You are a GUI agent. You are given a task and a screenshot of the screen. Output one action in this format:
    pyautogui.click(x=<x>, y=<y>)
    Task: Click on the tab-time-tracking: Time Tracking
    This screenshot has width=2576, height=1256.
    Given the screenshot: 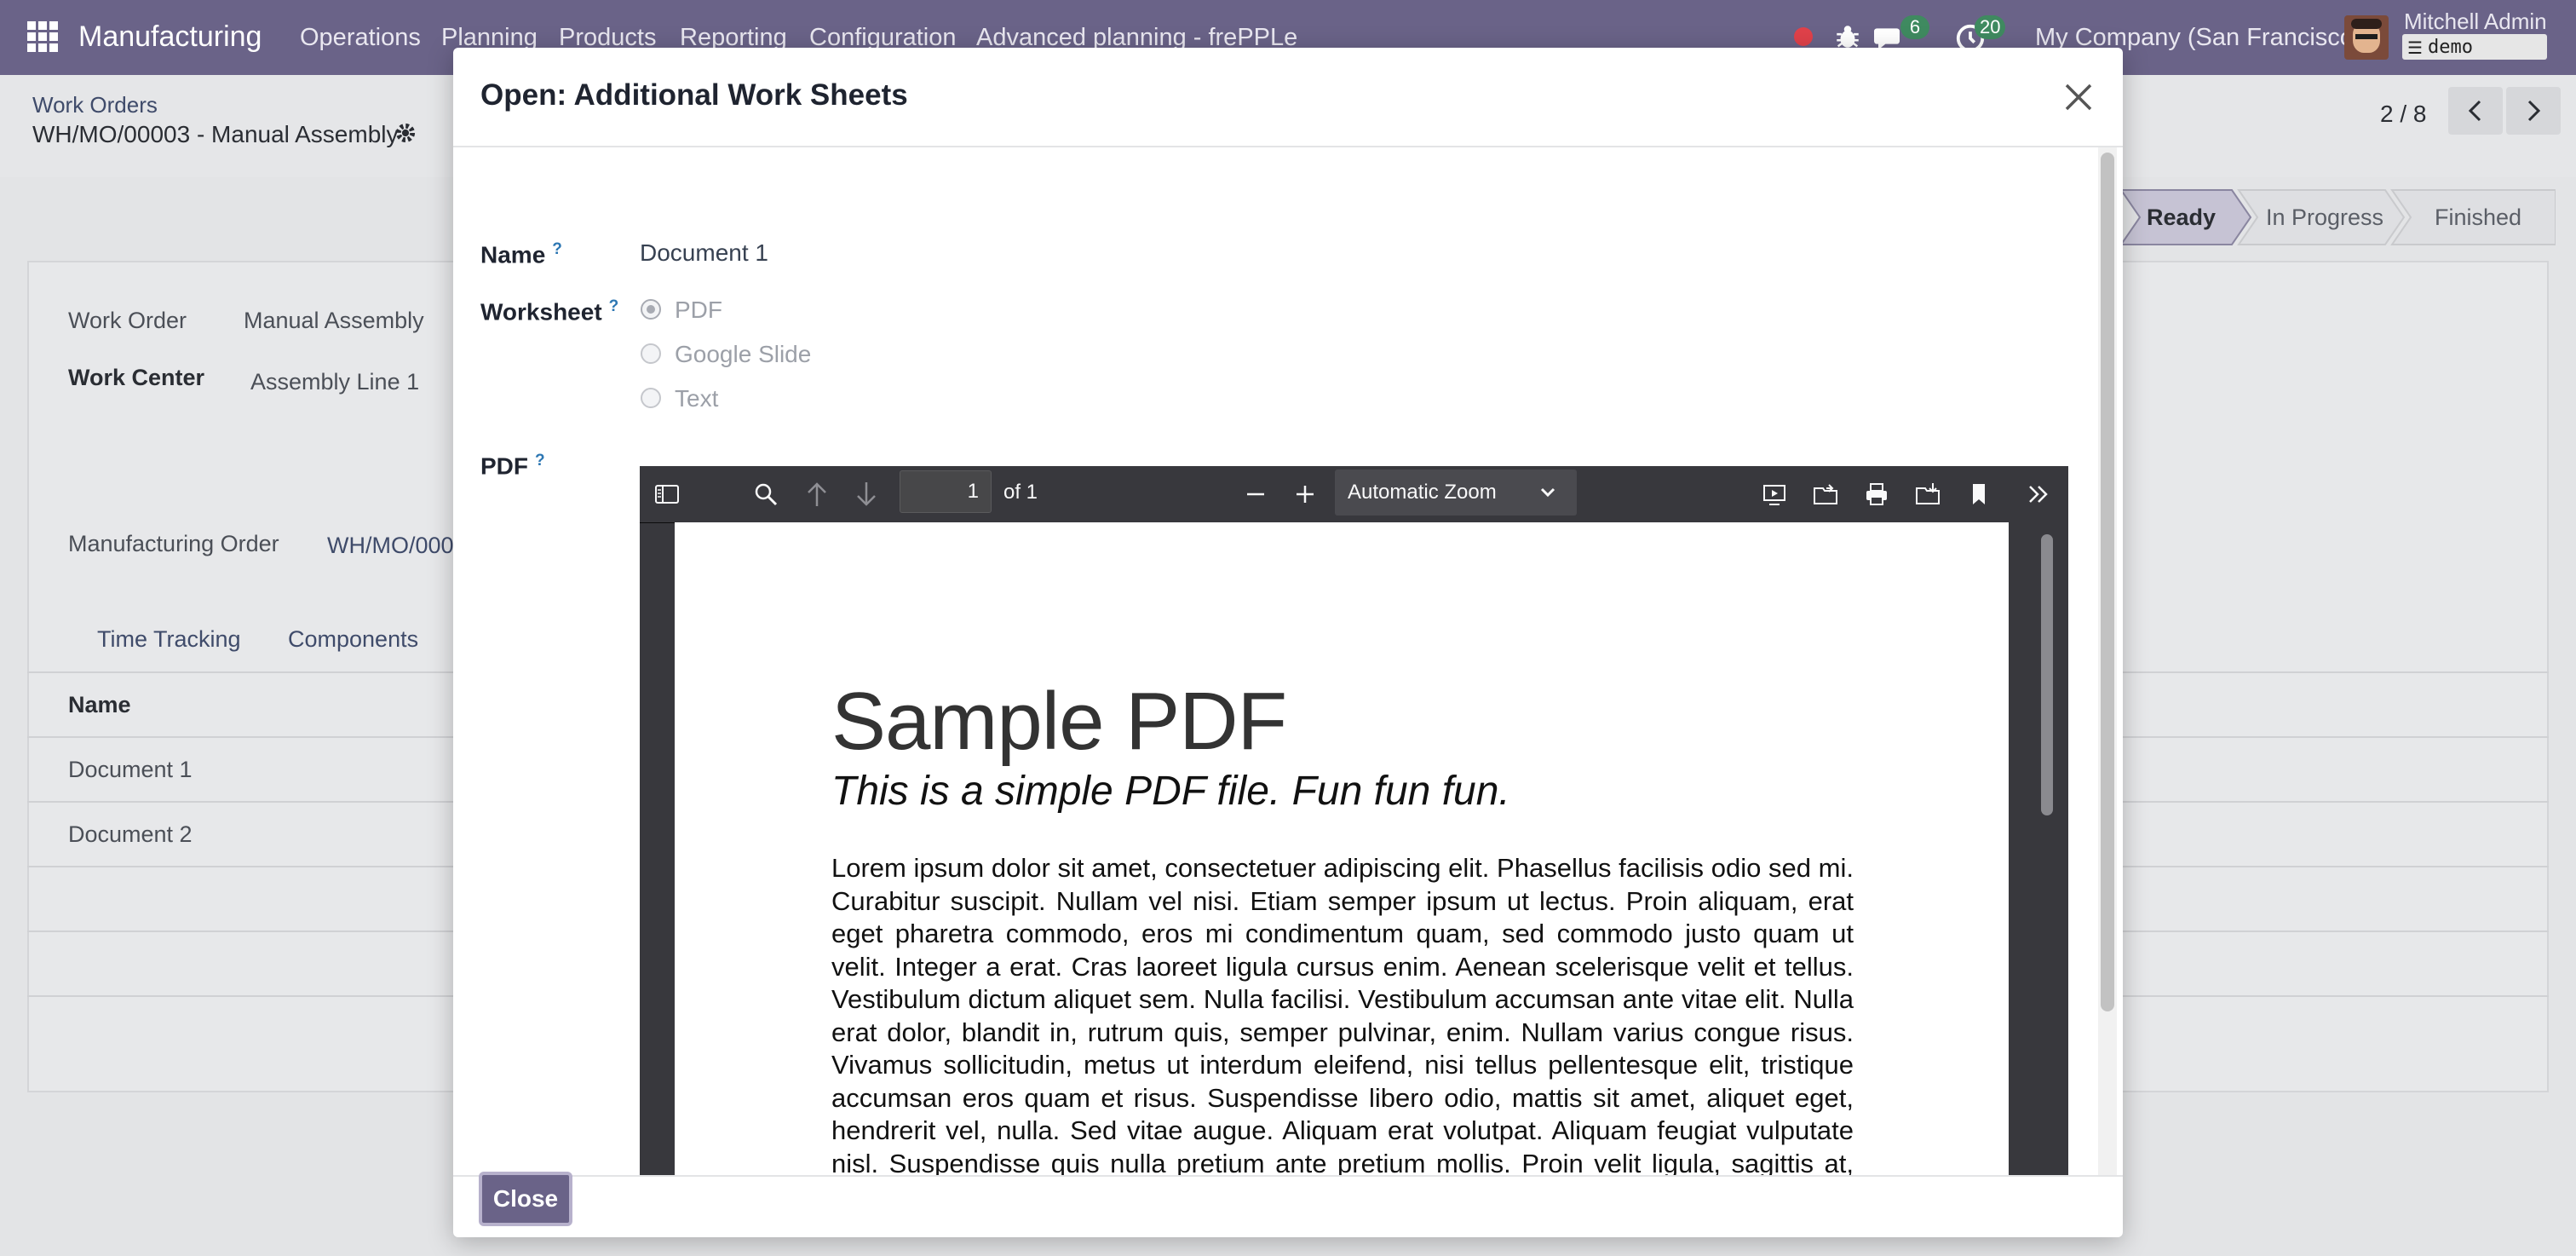 What is the action you would take?
    pyautogui.click(x=169, y=639)
    